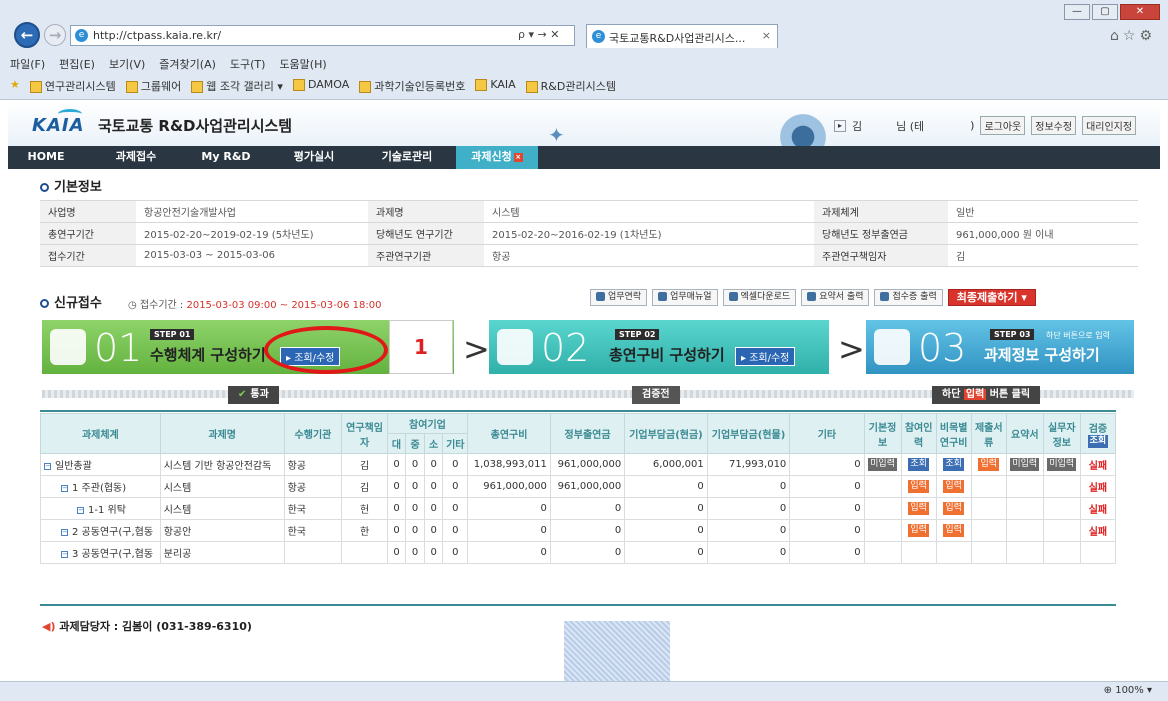 This screenshot has height=701, width=1168. I want to click on maximize-icon: ▢, so click(1105, 12).